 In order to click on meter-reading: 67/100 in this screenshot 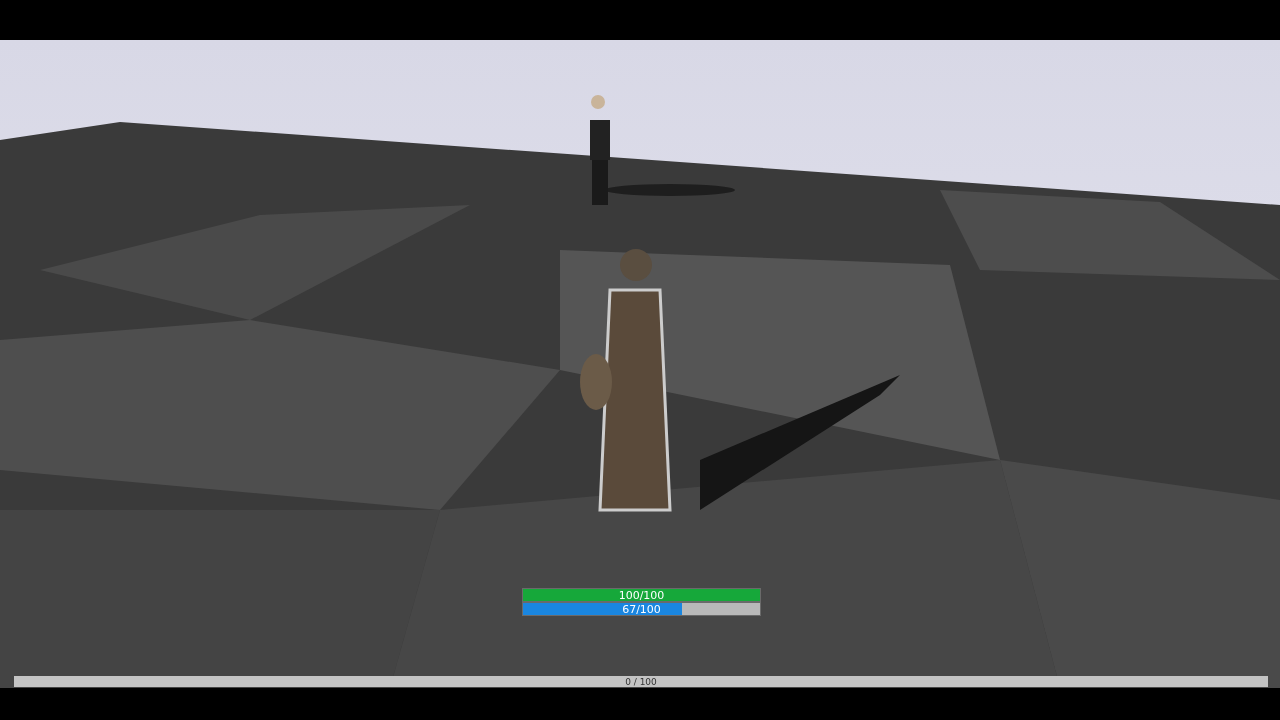, I will do `click(641, 609)`.